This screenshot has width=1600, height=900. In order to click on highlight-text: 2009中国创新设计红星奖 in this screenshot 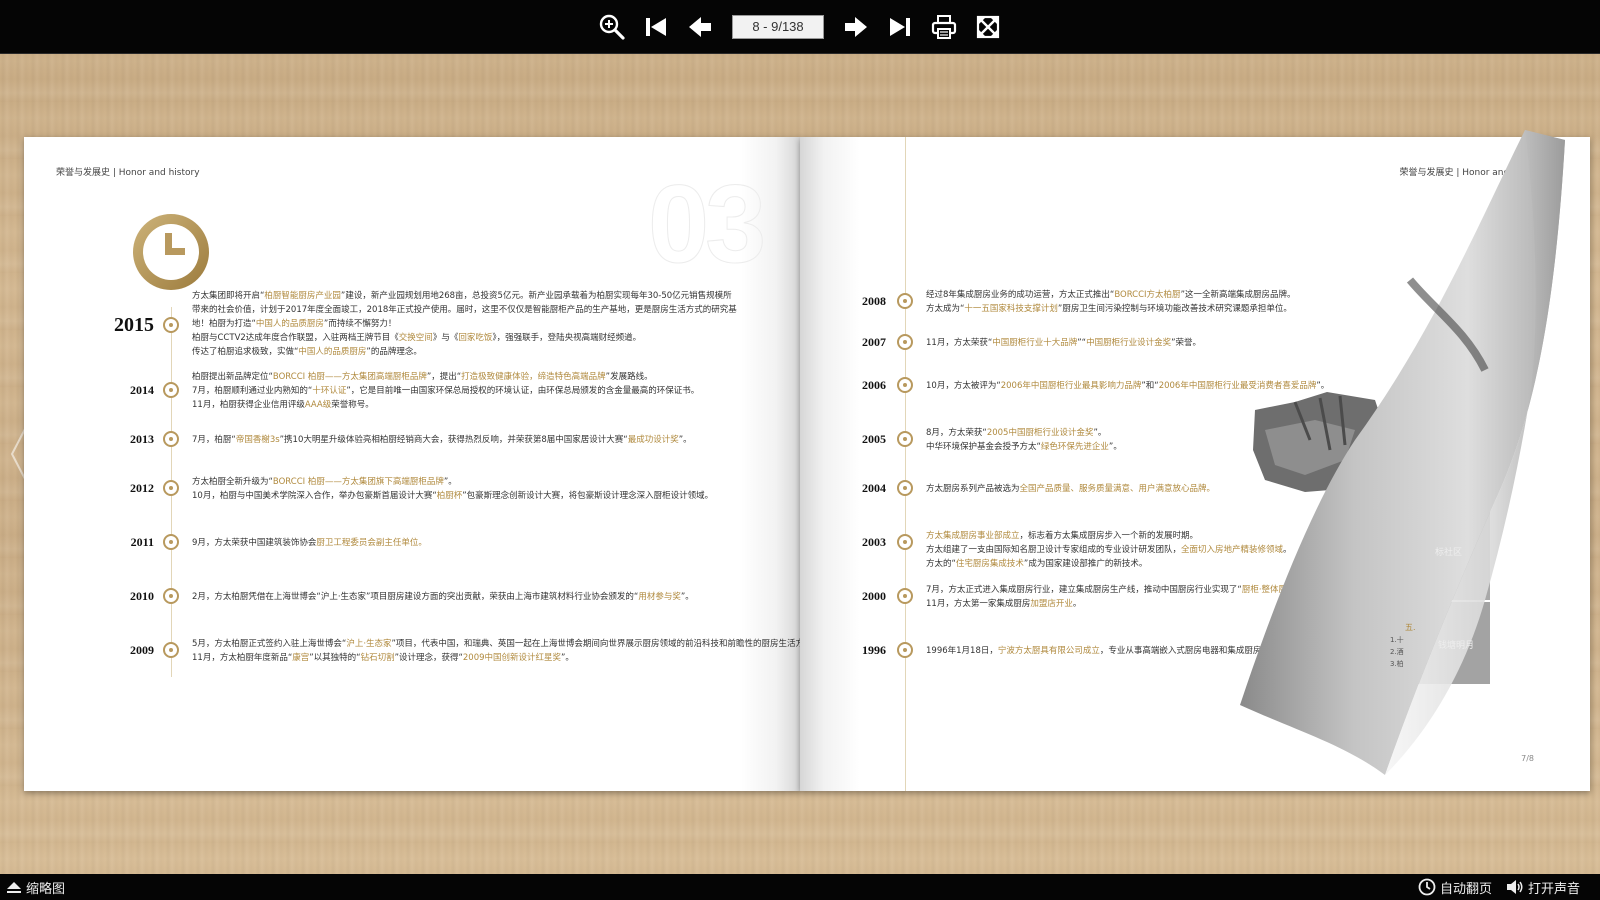, I will do `click(512, 658)`.